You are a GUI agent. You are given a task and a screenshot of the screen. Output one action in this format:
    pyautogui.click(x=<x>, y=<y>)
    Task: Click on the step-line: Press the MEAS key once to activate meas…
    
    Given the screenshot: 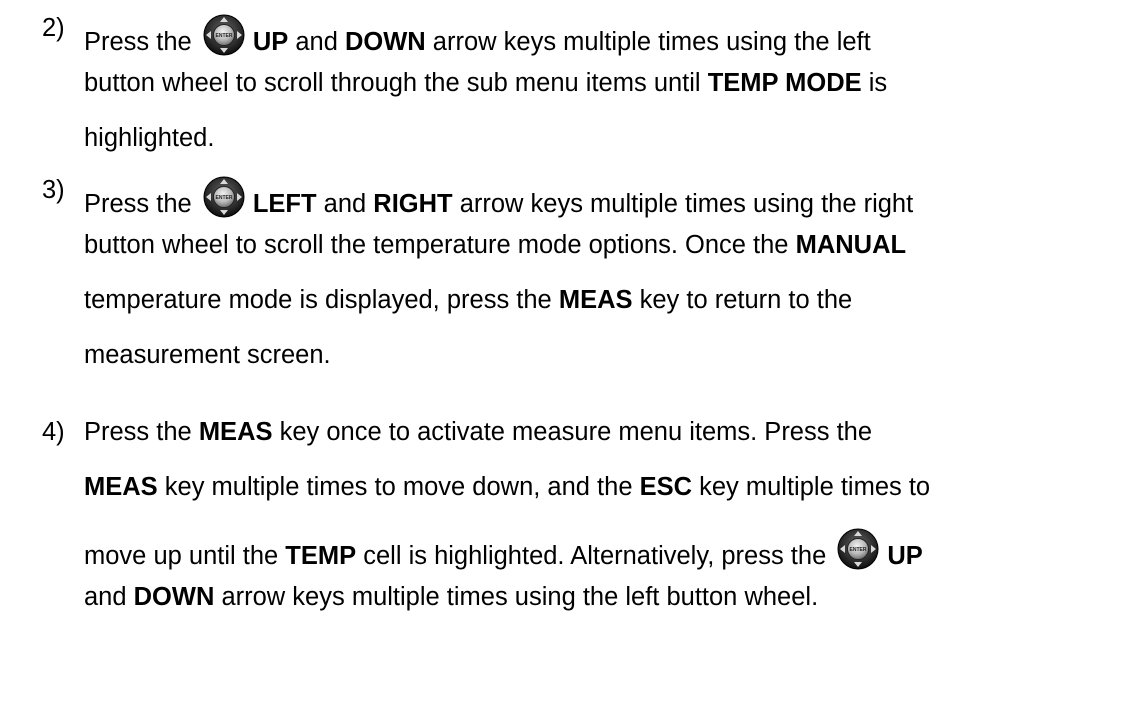 What is the action you would take?
    pyautogui.click(x=478, y=432)
    